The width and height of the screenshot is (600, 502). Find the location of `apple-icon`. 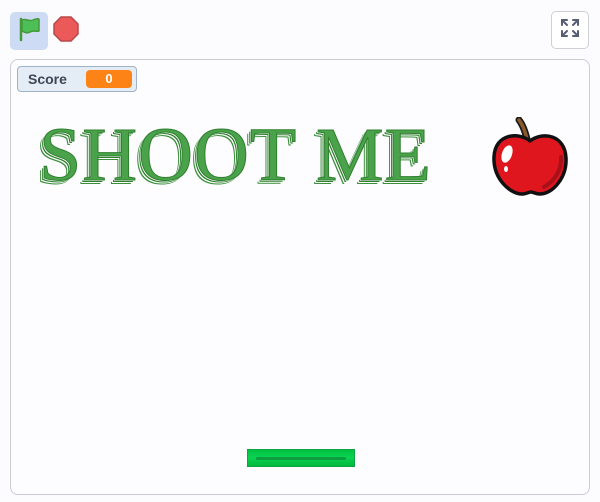

apple-icon is located at coordinates (530, 156).